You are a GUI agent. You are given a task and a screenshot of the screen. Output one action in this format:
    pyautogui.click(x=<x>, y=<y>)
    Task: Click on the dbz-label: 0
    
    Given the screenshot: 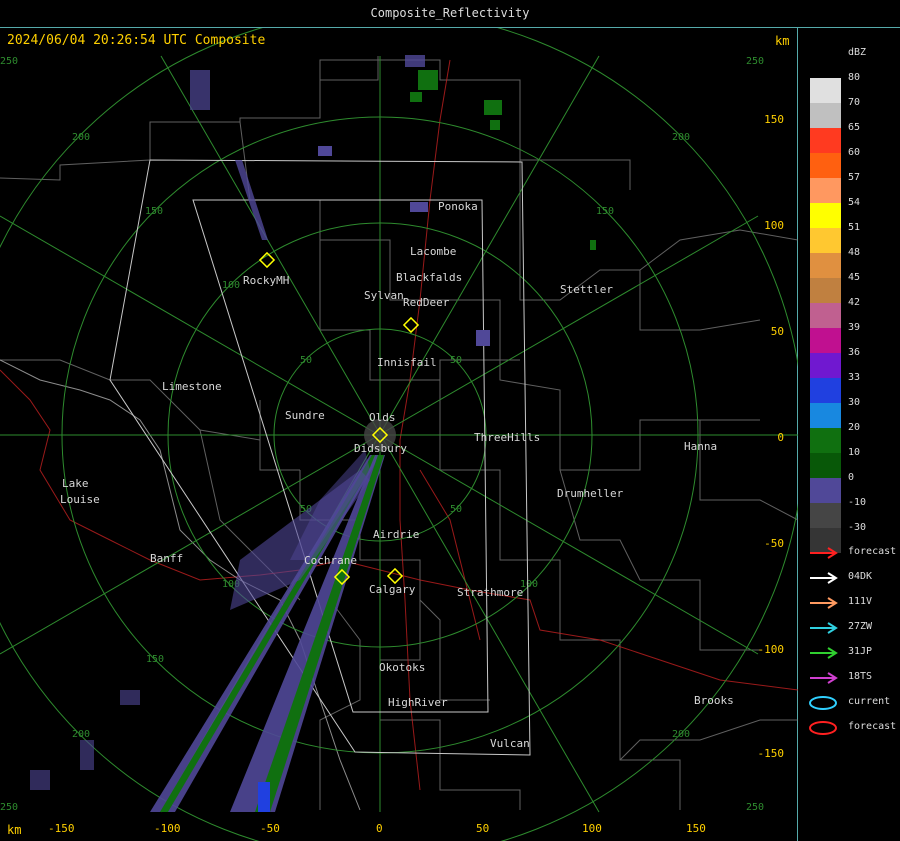 What is the action you would take?
    pyautogui.click(x=851, y=477)
    